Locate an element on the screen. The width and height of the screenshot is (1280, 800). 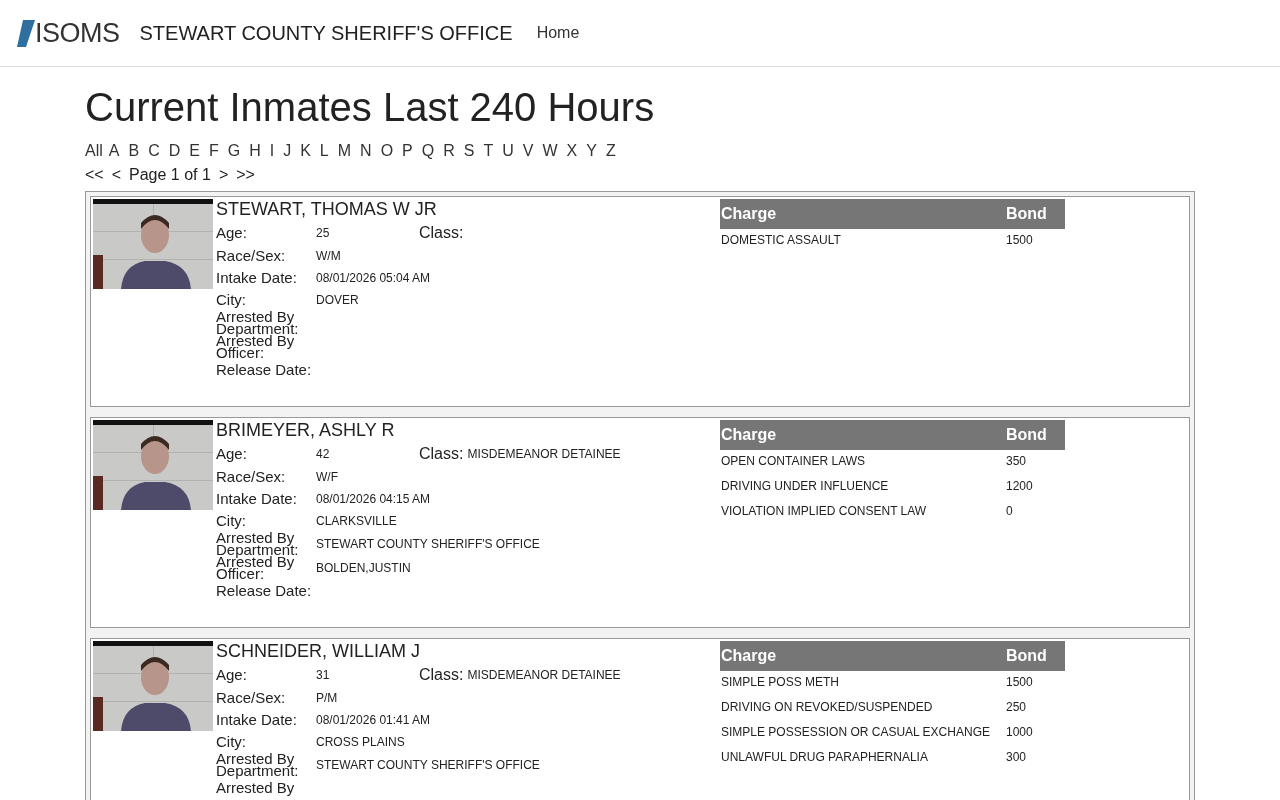
next-page-link: > is located at coordinates (223, 175).